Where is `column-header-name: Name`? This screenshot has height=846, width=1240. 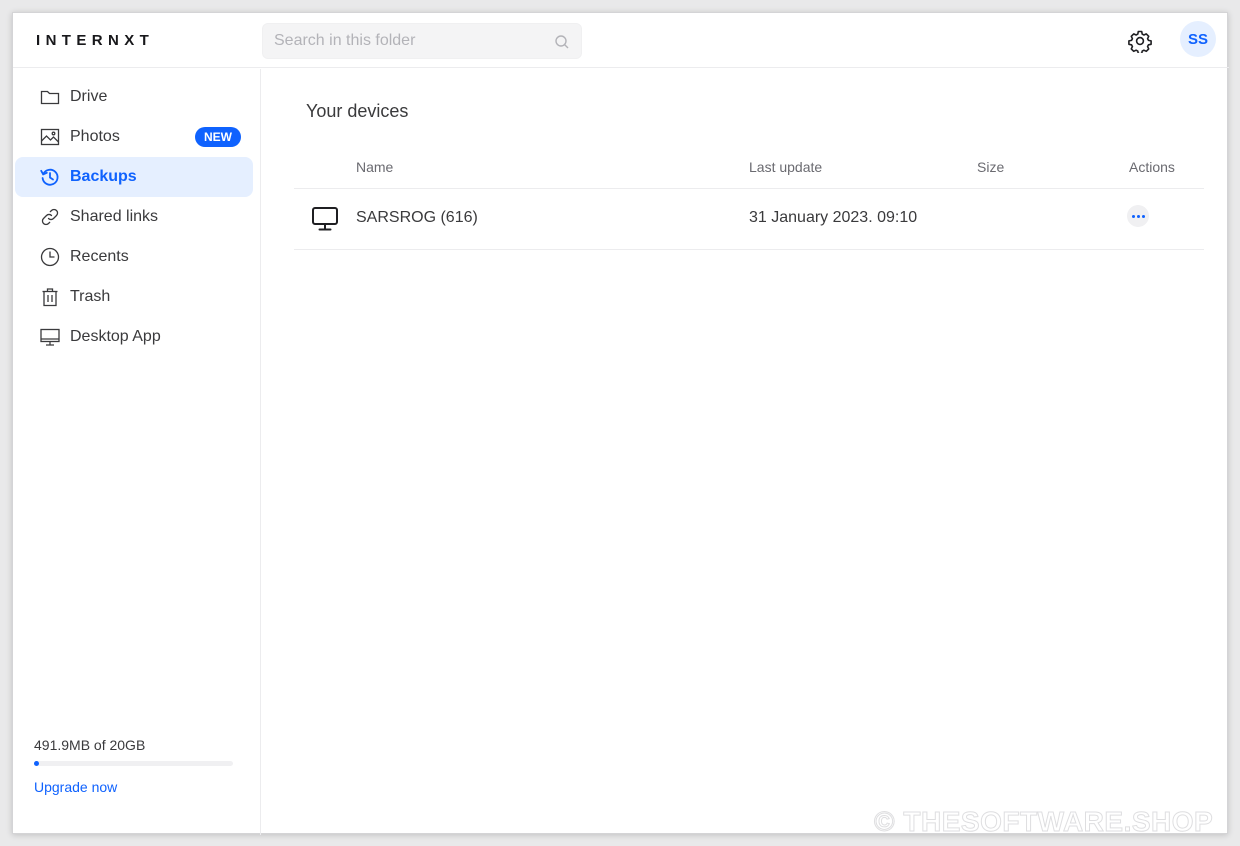 column-header-name: Name is located at coordinates (374, 167).